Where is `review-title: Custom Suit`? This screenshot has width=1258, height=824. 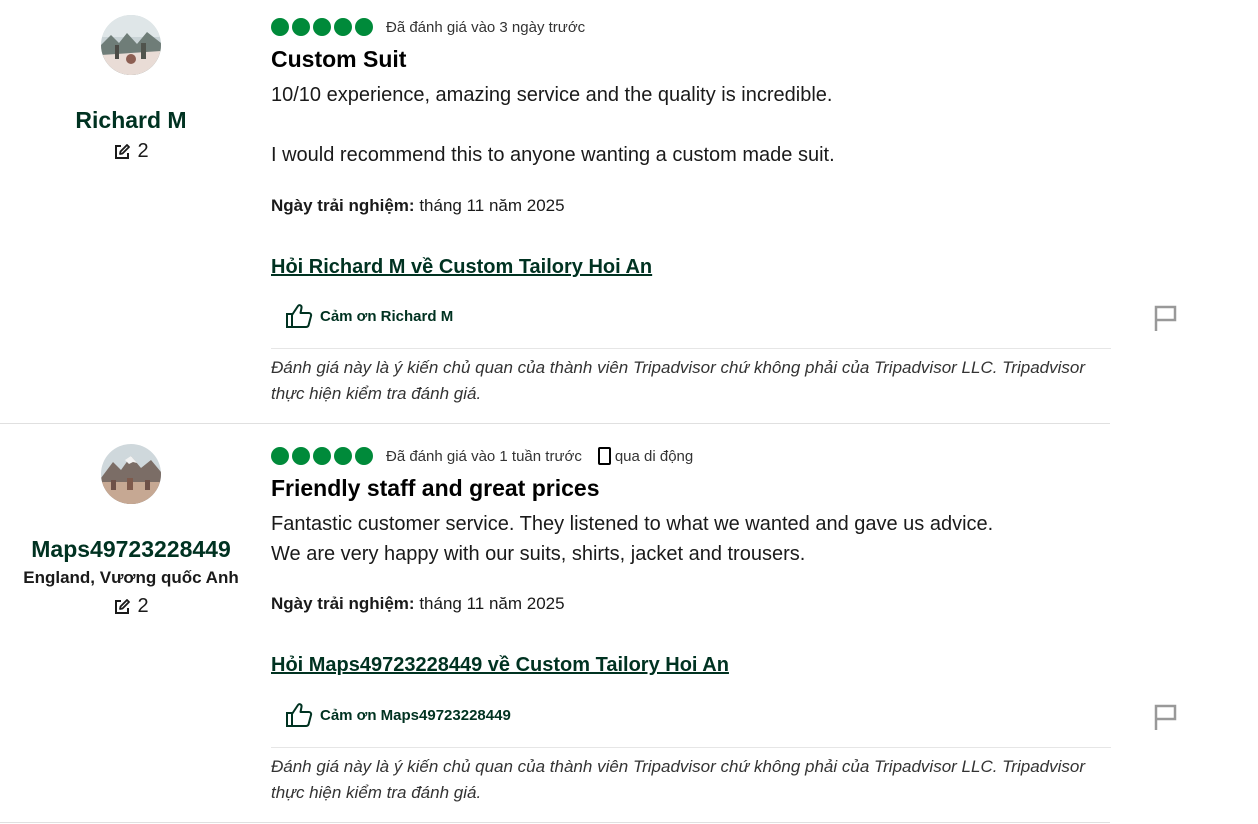
review-title: Custom Suit is located at coordinates (338, 59).